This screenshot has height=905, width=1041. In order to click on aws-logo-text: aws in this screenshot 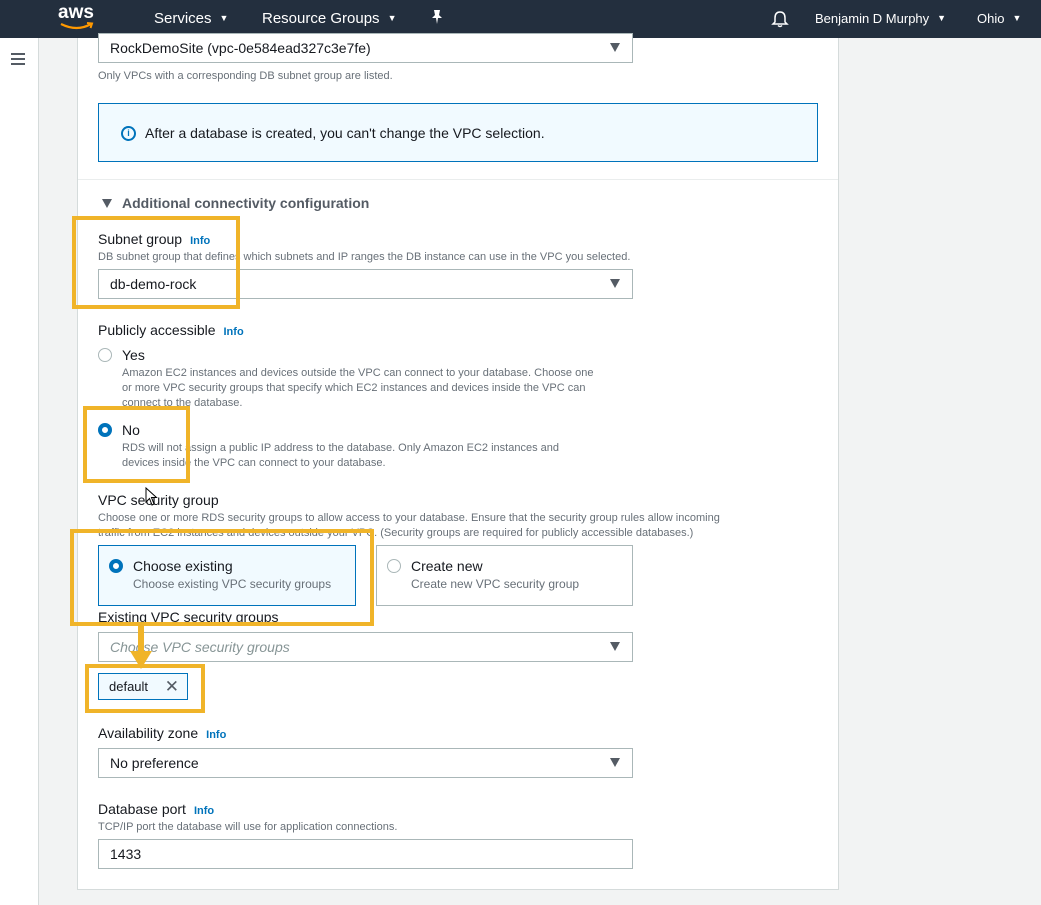, I will do `click(76, 12)`.